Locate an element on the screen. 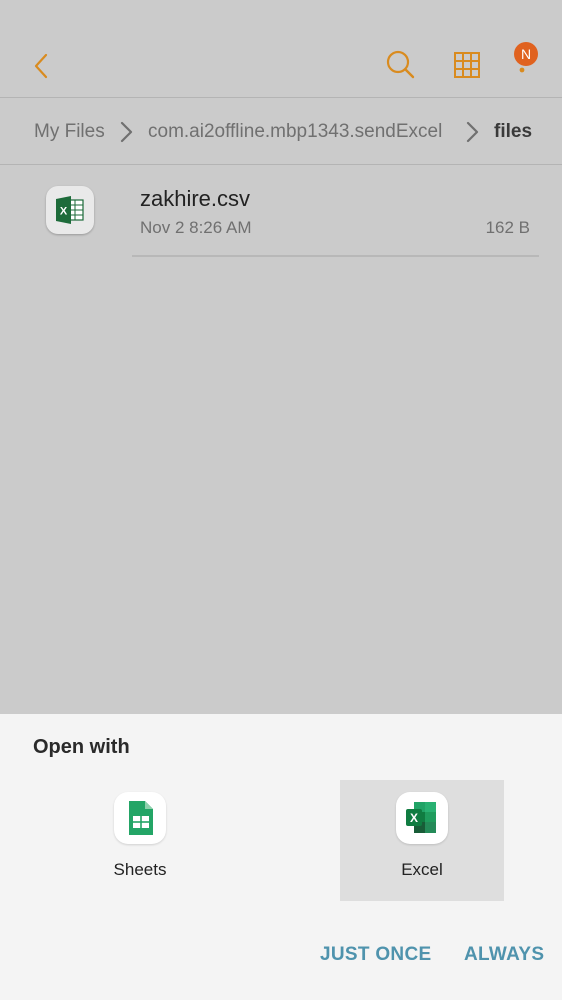 This screenshot has width=562, height=1000. file-size: 162 B is located at coordinates (507, 227).